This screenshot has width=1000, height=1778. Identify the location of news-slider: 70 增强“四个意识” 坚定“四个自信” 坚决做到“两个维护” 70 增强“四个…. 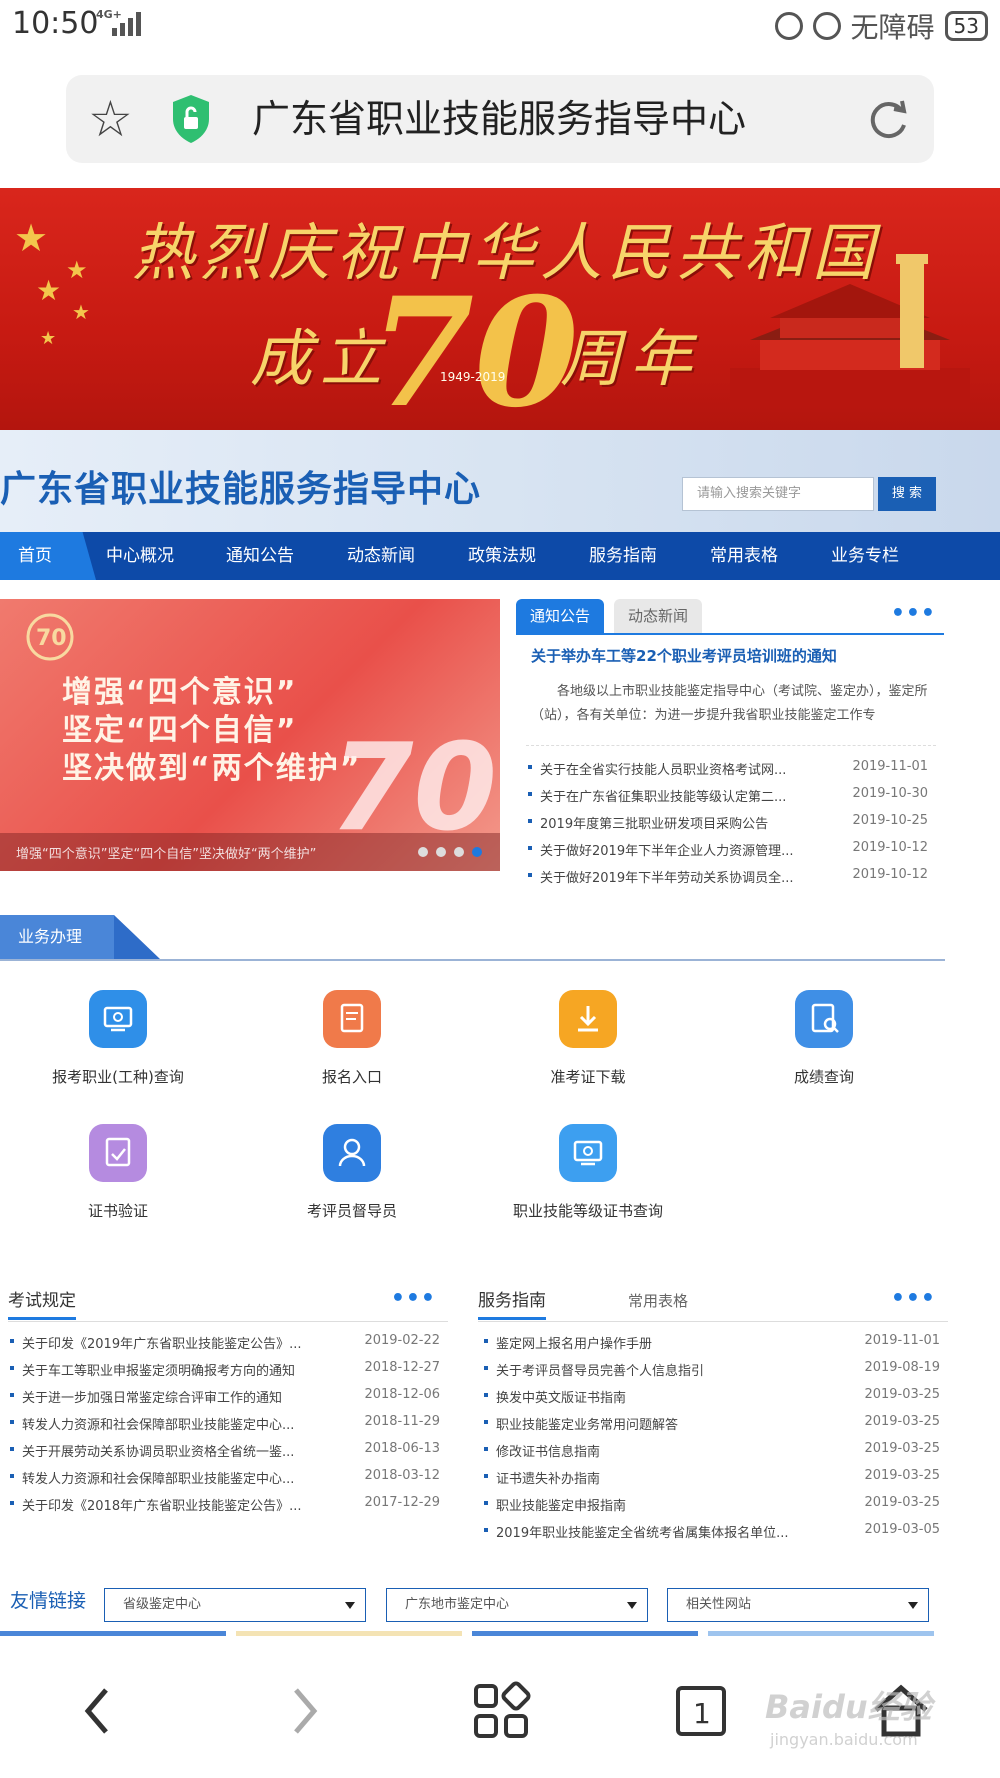
(250, 735).